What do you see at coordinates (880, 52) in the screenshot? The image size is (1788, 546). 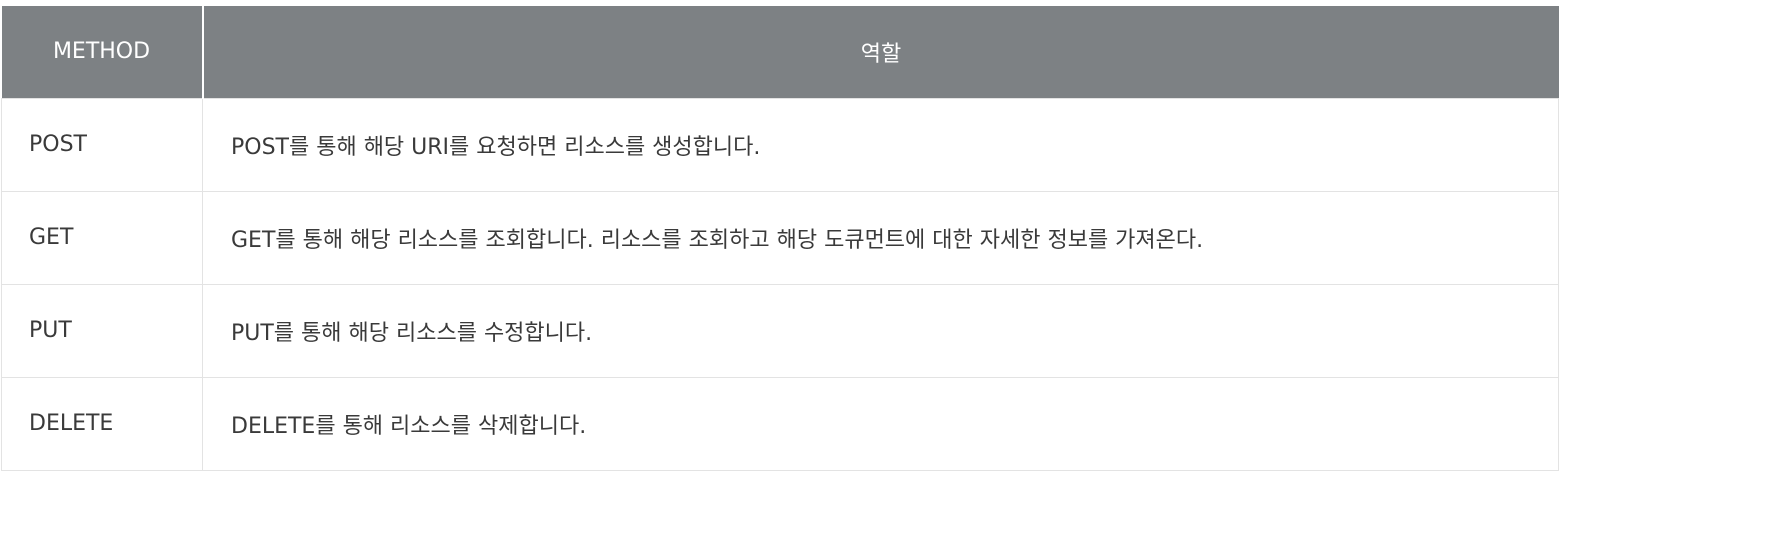 I see `header-role: 역할` at bounding box center [880, 52].